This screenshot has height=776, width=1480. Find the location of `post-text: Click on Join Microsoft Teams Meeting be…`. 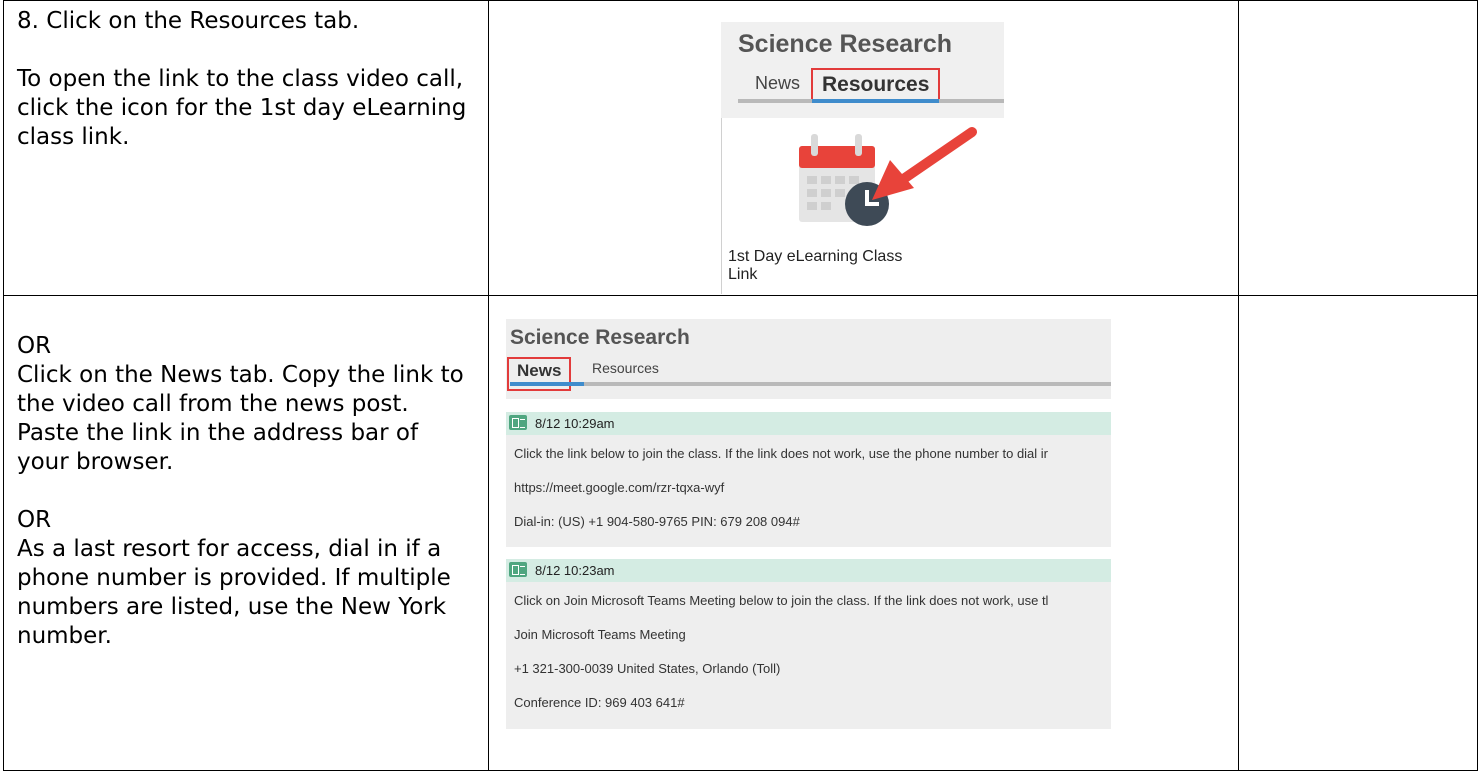

post-text: Click on Join Microsoft Teams Meeting be… is located at coordinates (781, 600).